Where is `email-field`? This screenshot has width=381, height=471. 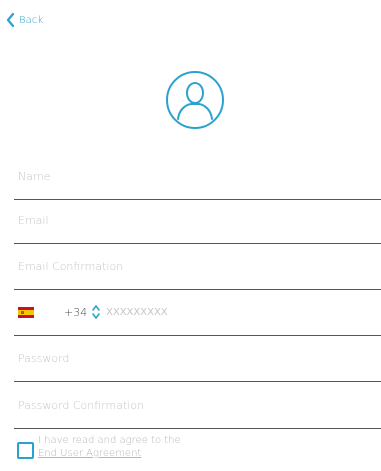
email-field is located at coordinates (197, 221).